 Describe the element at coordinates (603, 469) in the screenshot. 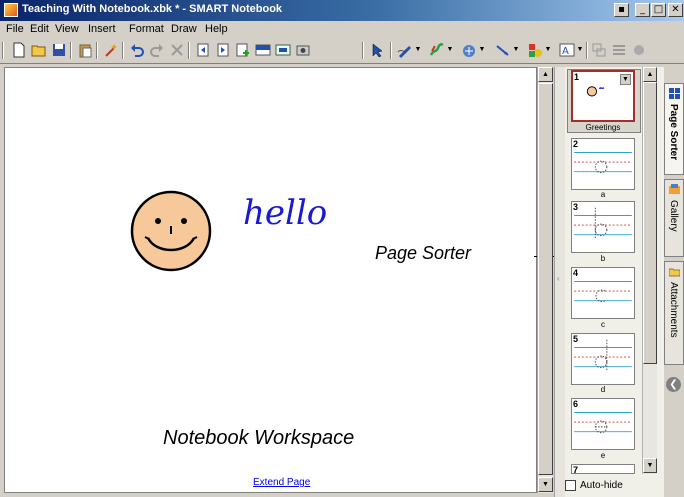

I see `page-thumbnail-7: 7` at that location.